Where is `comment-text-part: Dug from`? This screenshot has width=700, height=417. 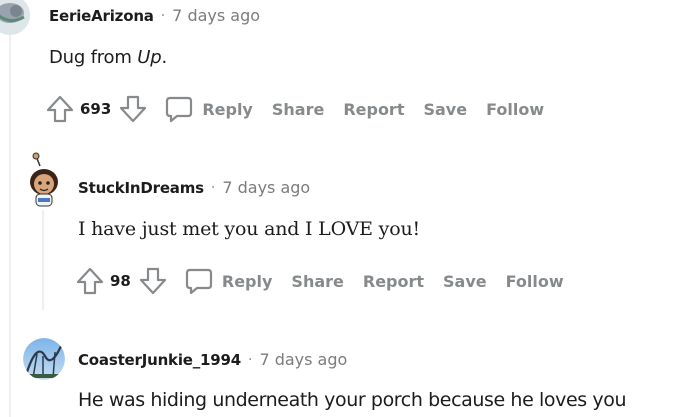
comment-text-part: Dug from is located at coordinates (93, 57).